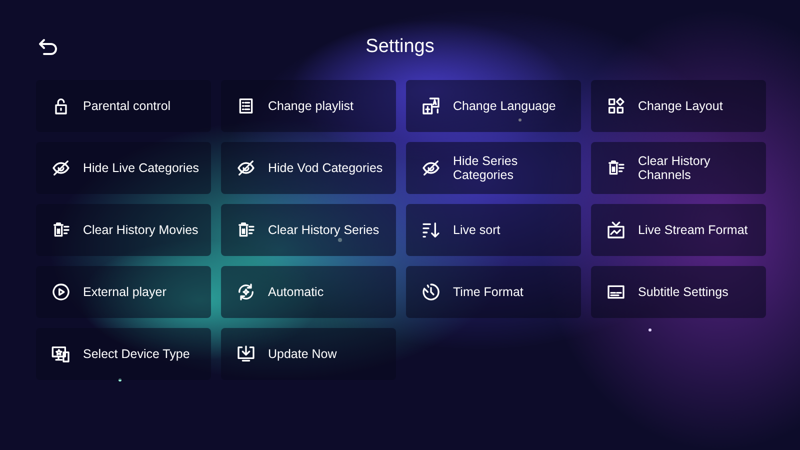 This screenshot has height=450, width=800. I want to click on settings-tile: Select Device Type, so click(123, 354).